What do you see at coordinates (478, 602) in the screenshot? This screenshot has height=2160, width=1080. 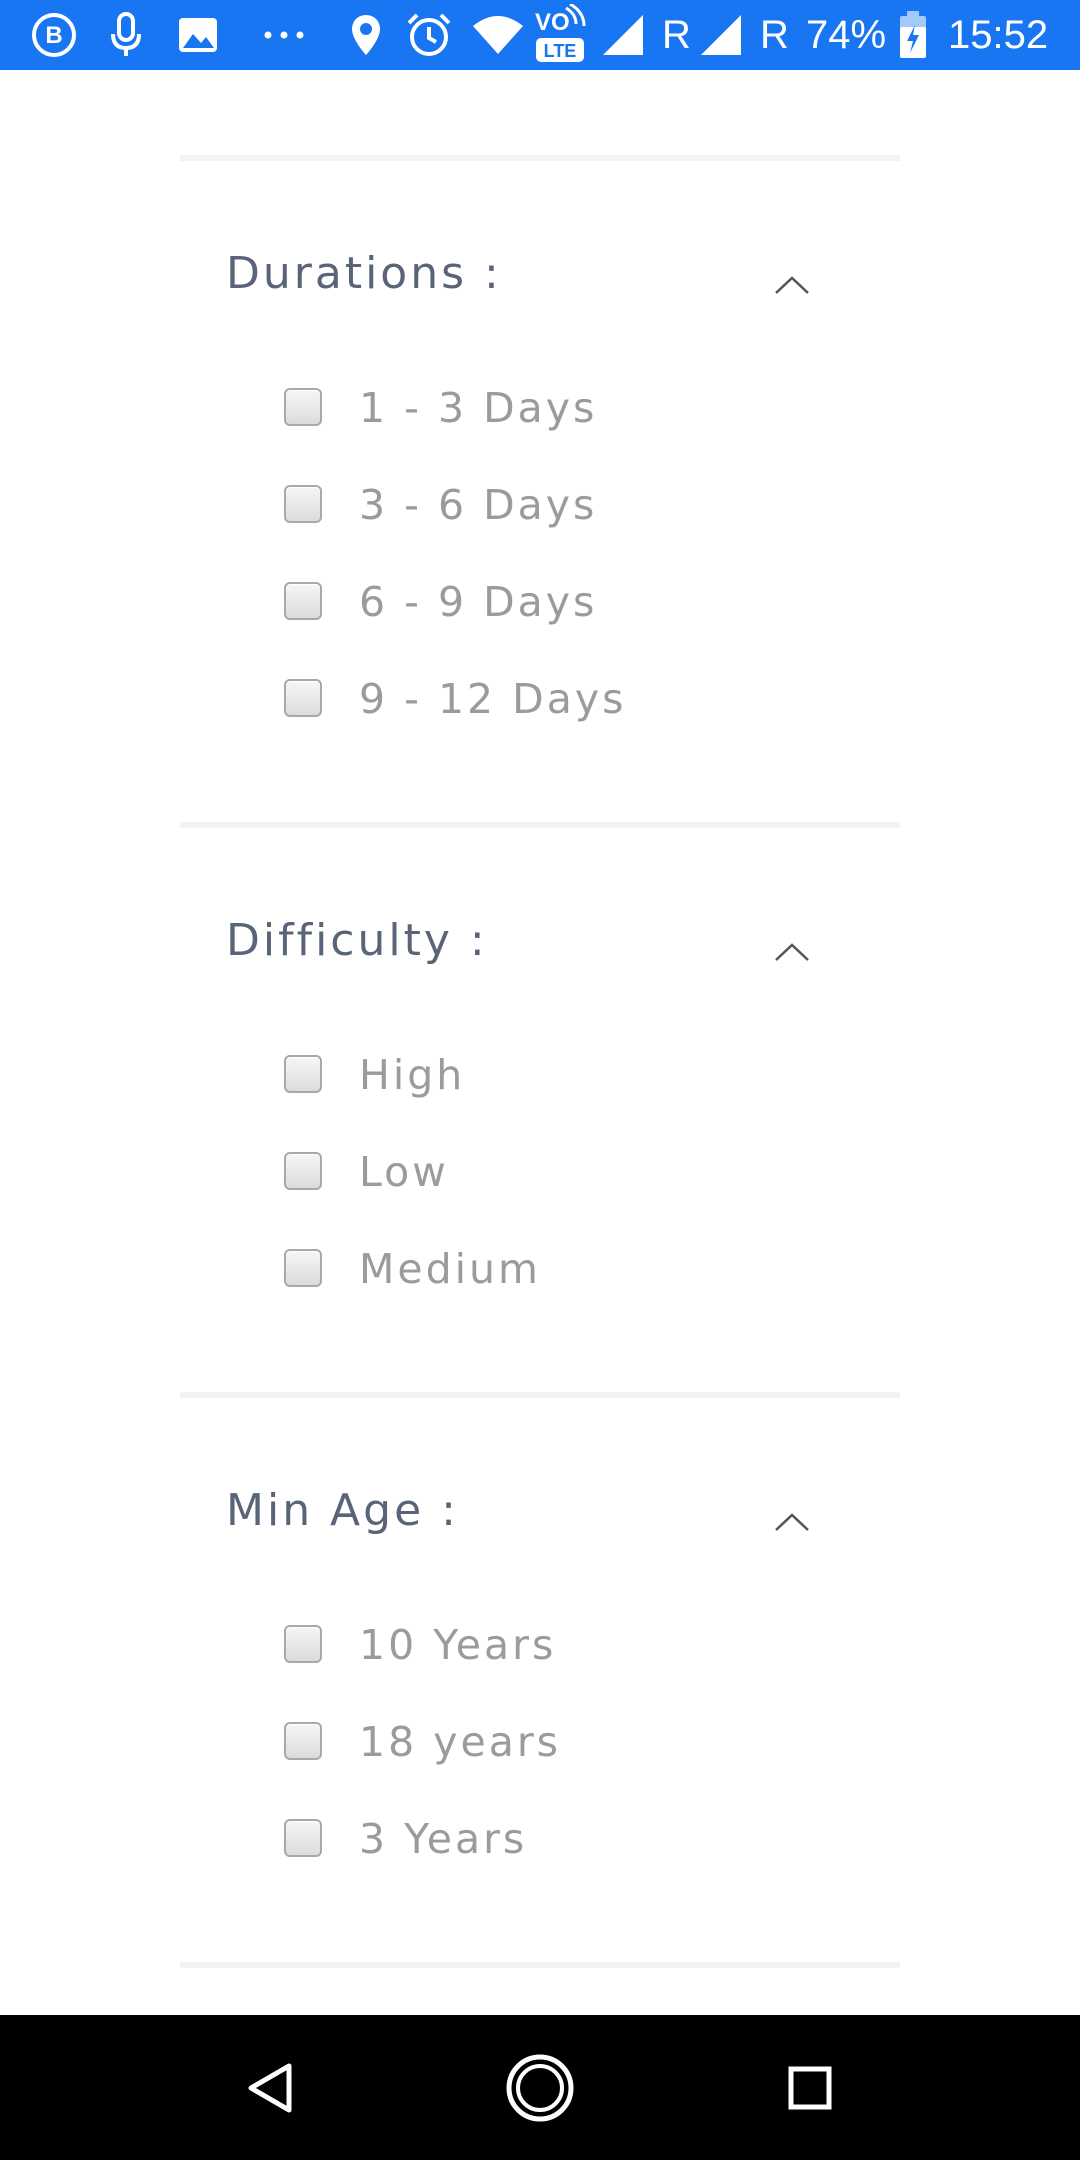 I see `option-label: 6 - 9 Days` at bounding box center [478, 602].